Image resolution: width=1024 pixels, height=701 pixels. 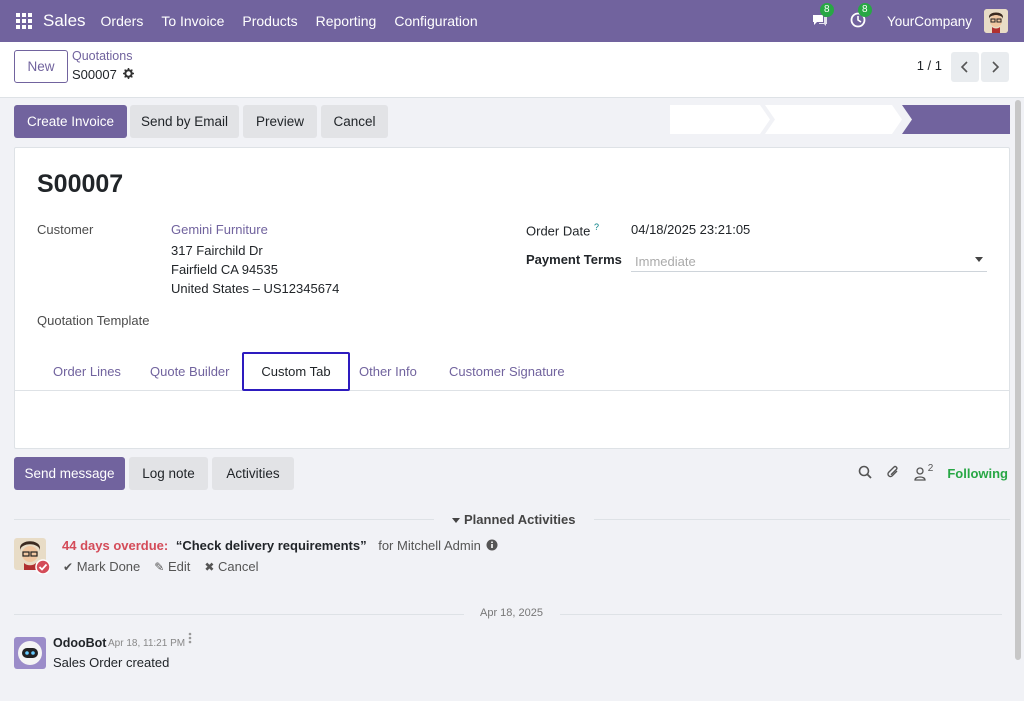 I want to click on chevron-right-icon, so click(x=996, y=67).